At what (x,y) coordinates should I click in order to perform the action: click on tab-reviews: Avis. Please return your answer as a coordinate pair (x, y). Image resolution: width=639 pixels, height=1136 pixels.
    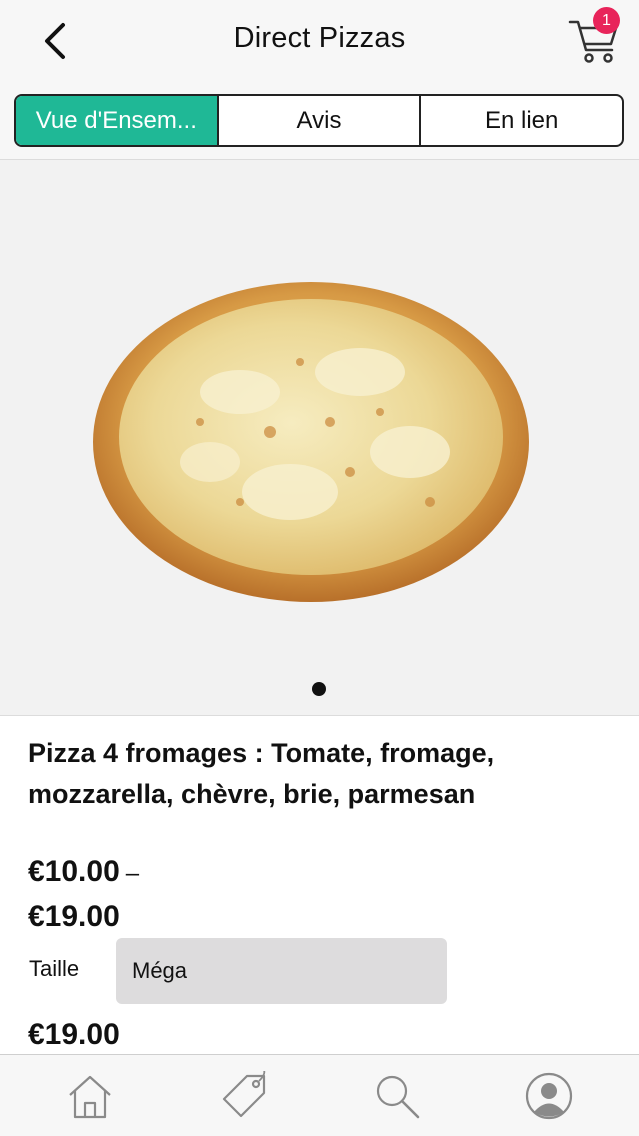
    Looking at the image, I should click on (318, 120).